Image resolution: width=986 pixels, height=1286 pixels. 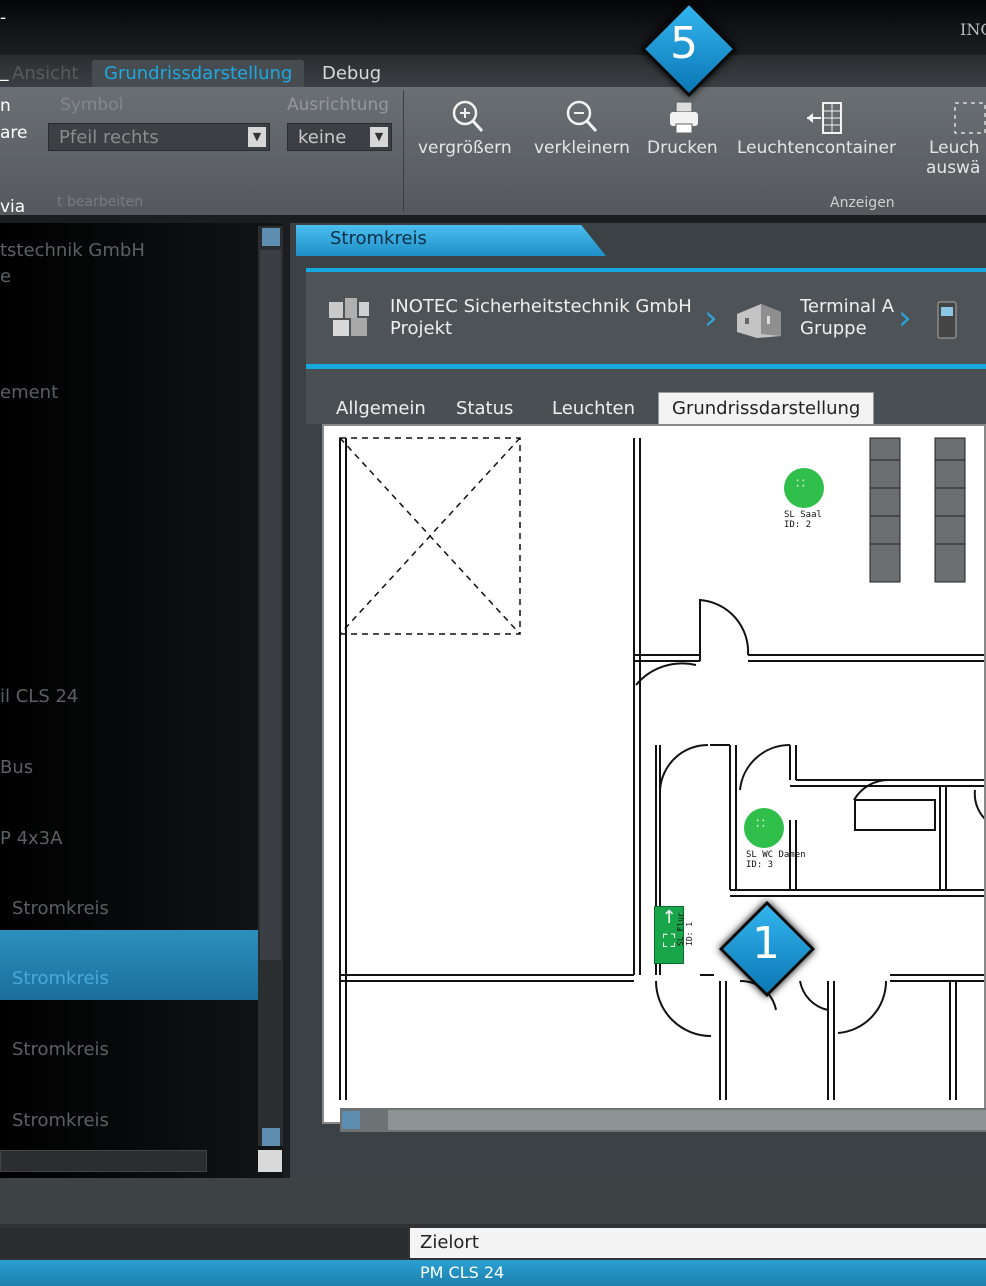 What do you see at coordinates (60, 978) in the screenshot?
I see `tree-item-selected: Stromkreis` at bounding box center [60, 978].